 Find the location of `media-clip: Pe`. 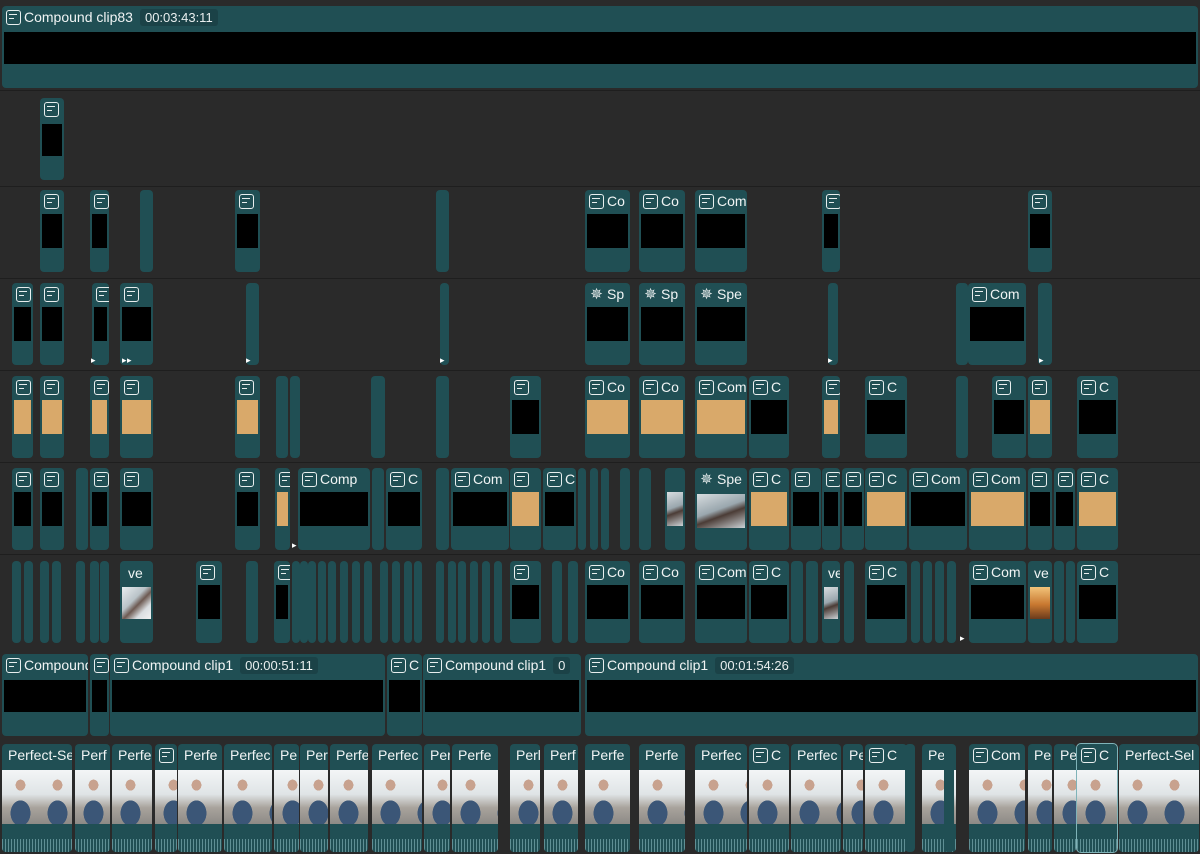

media-clip: Pe is located at coordinates (1065, 798).